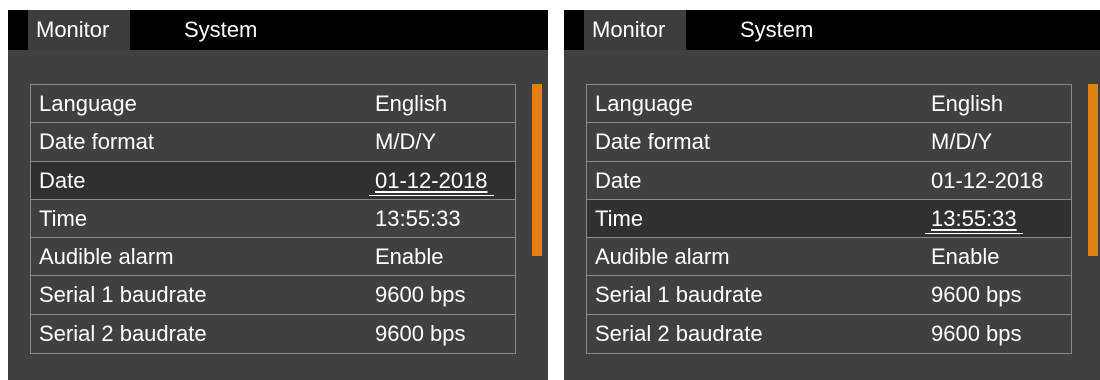  Describe the element at coordinates (974, 219) in the screenshot. I see `time-value-field: 13:55:33` at that location.